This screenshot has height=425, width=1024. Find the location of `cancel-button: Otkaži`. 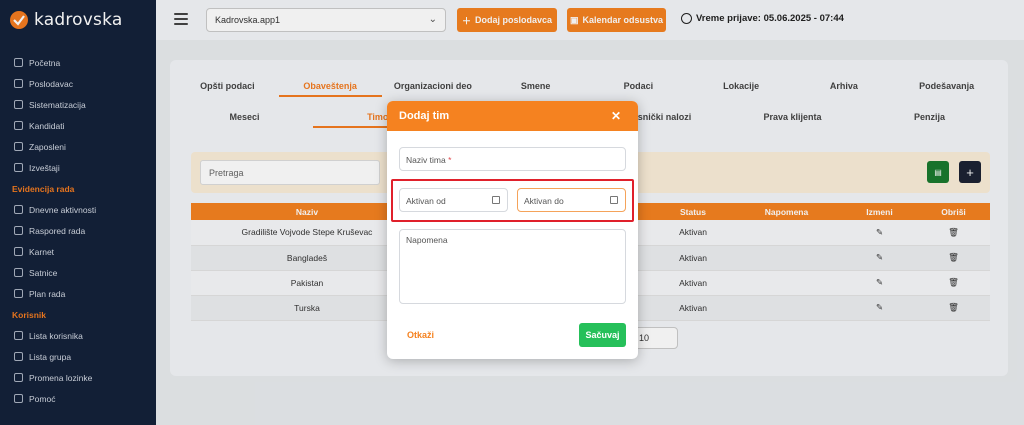

cancel-button: Otkaži is located at coordinates (420, 335).